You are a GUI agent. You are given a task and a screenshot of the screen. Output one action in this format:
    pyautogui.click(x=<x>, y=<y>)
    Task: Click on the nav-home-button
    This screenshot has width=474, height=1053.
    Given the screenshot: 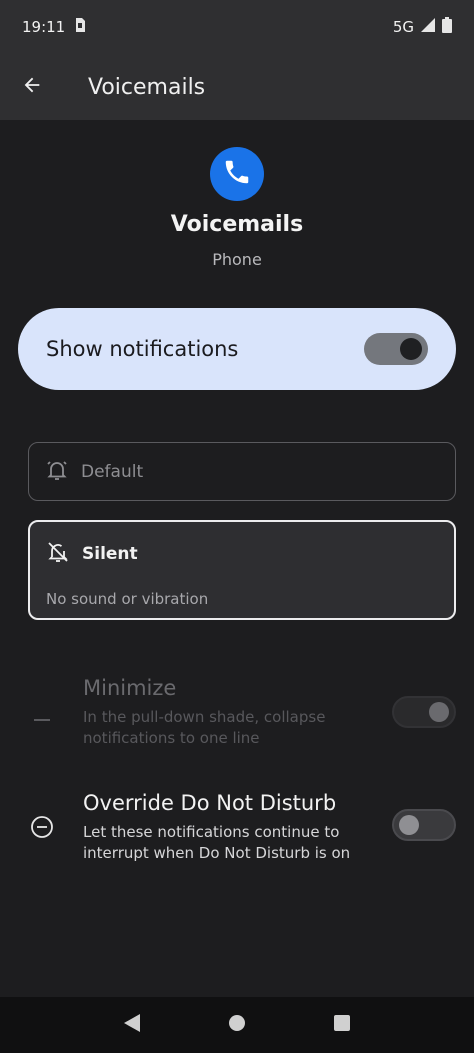 What is the action you would take?
    pyautogui.click(x=237, y=1025)
    